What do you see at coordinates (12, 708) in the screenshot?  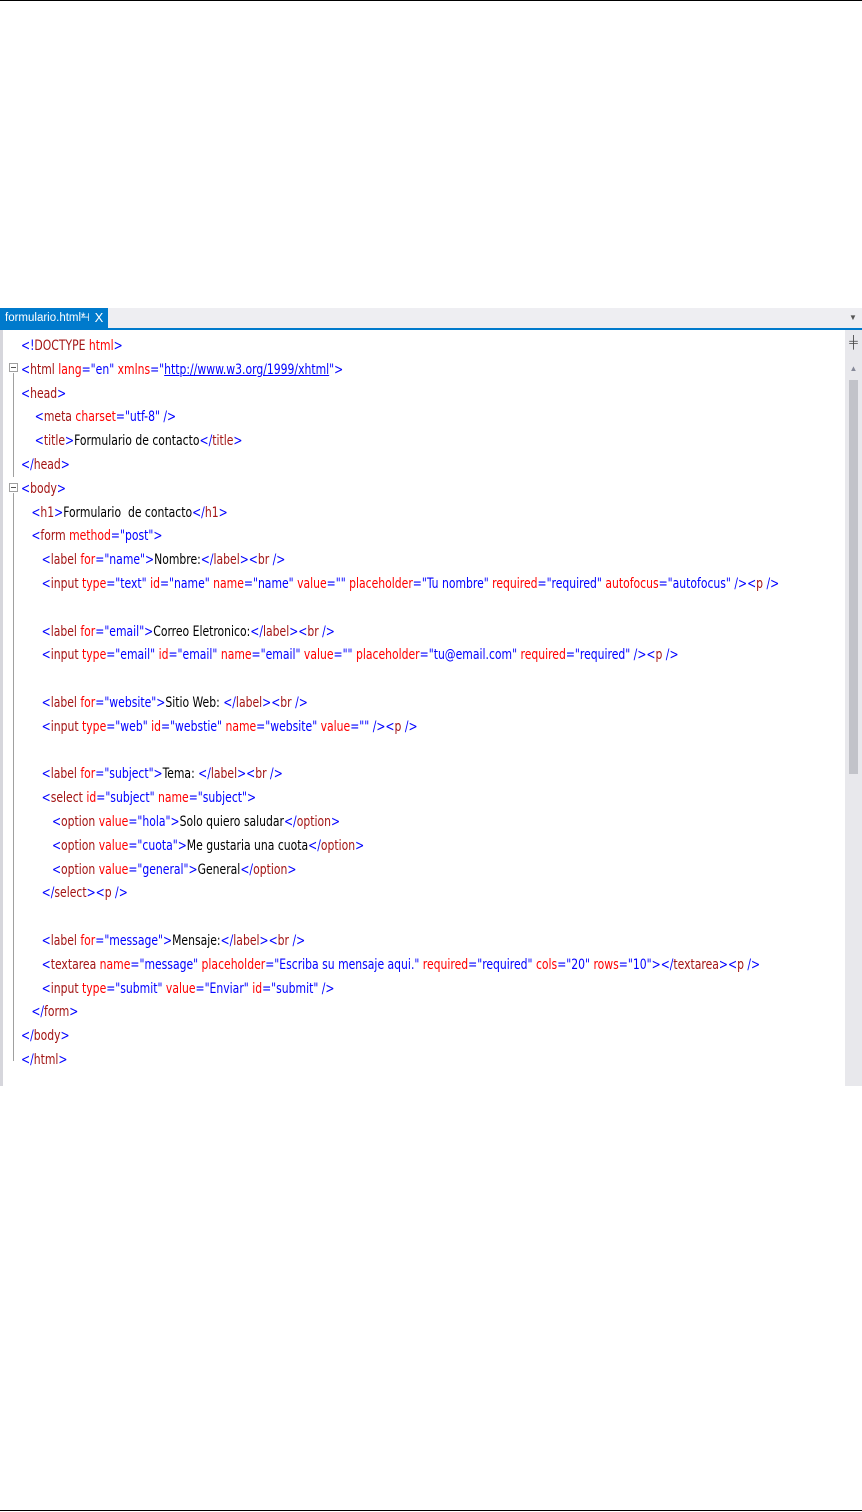 I see `outlining-gutter` at bounding box center [12, 708].